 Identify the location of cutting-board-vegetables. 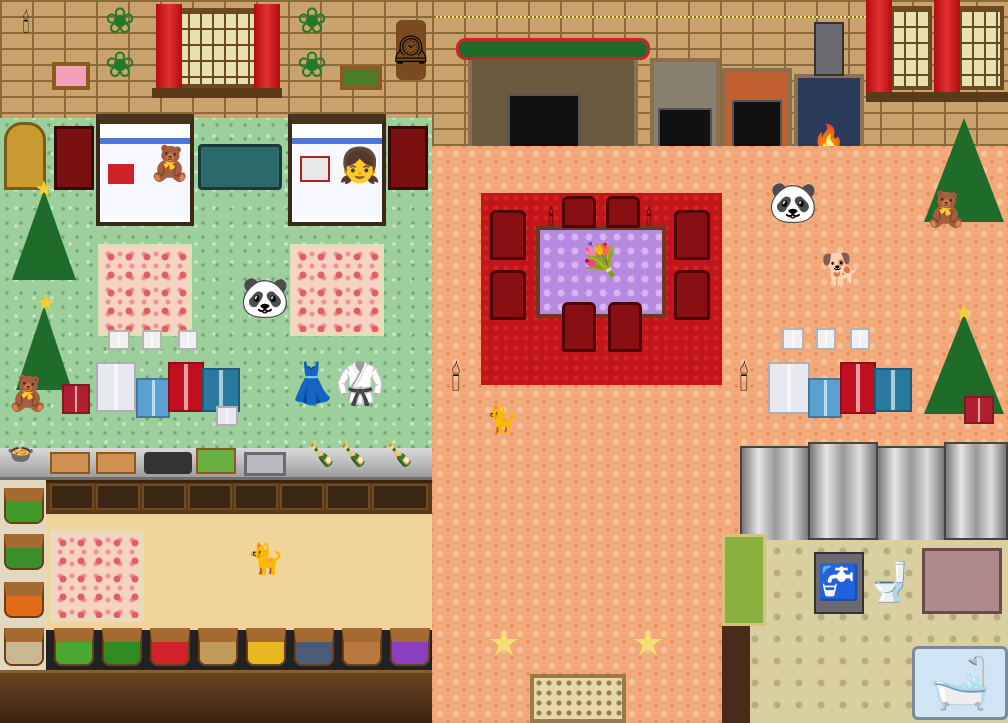
(216, 461).